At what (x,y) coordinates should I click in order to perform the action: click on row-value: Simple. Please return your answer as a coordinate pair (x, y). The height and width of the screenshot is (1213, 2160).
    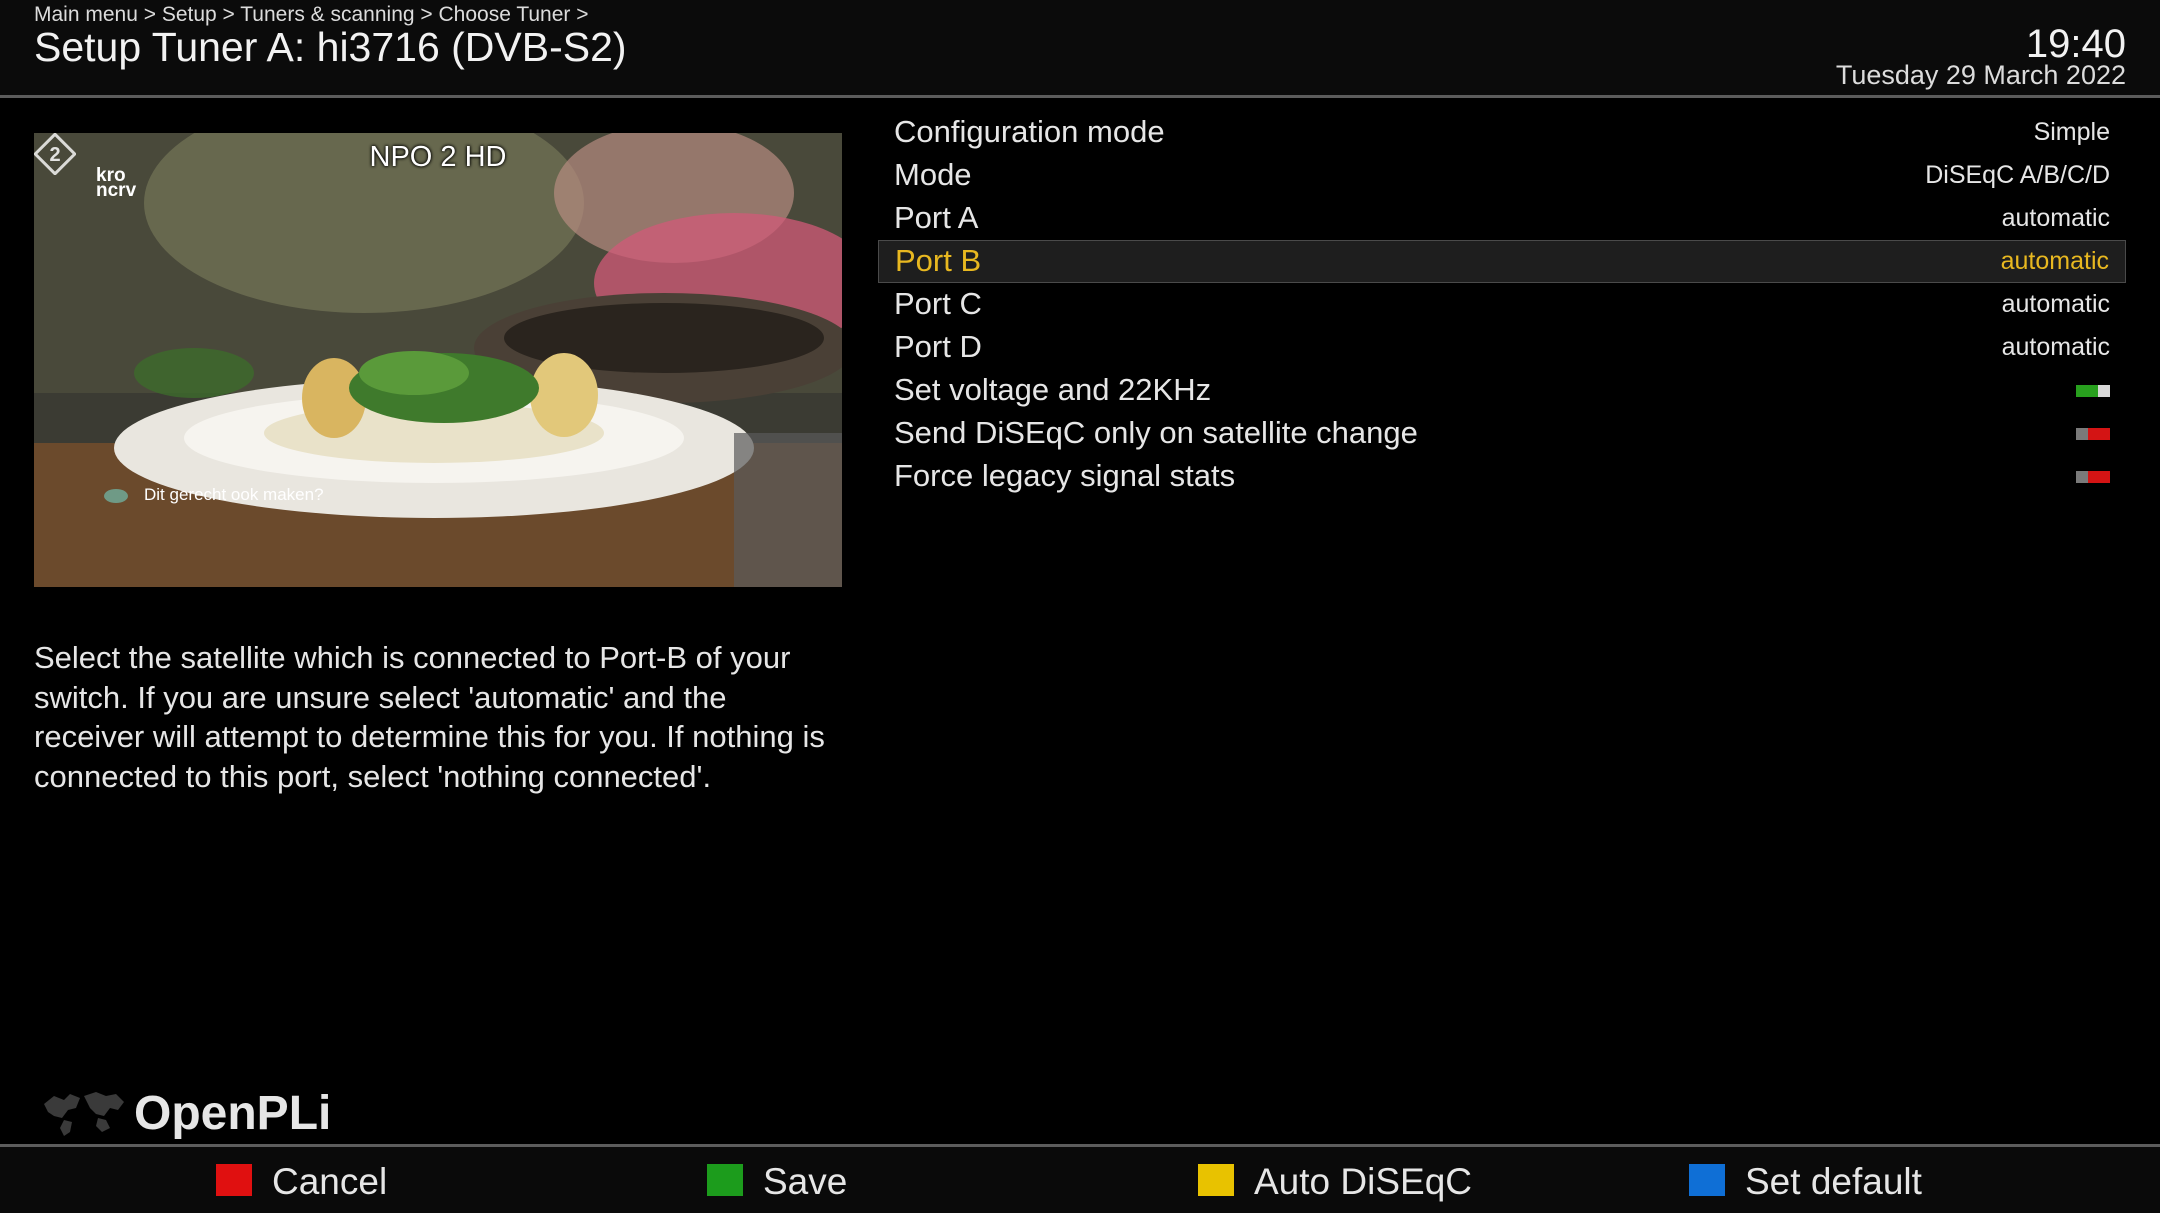
    Looking at the image, I should click on (2071, 132).